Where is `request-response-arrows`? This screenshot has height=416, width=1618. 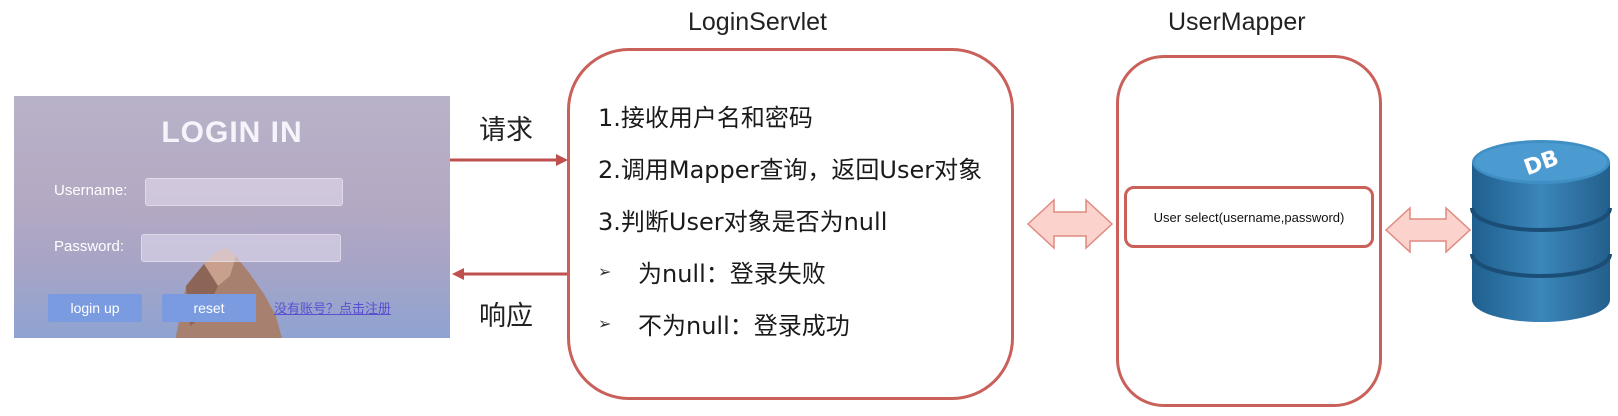
request-response-arrows is located at coordinates (510, 217).